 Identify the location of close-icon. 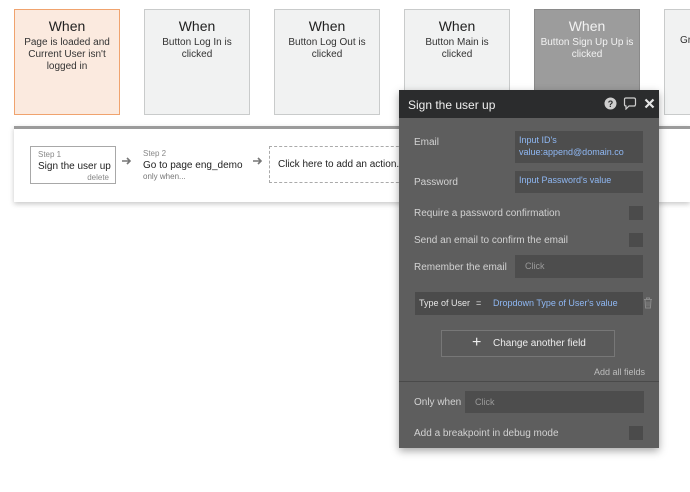
(649, 103).